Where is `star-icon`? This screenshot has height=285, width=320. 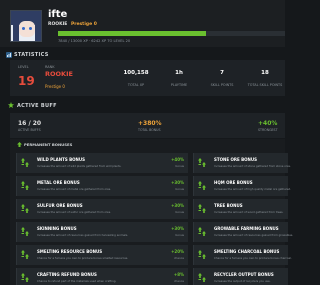
star-icon is located at coordinates (11, 105).